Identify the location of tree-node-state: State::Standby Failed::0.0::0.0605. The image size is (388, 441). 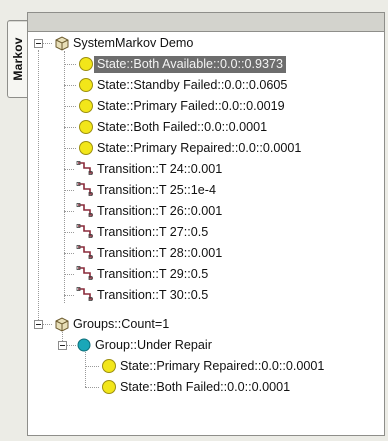
(184, 85).